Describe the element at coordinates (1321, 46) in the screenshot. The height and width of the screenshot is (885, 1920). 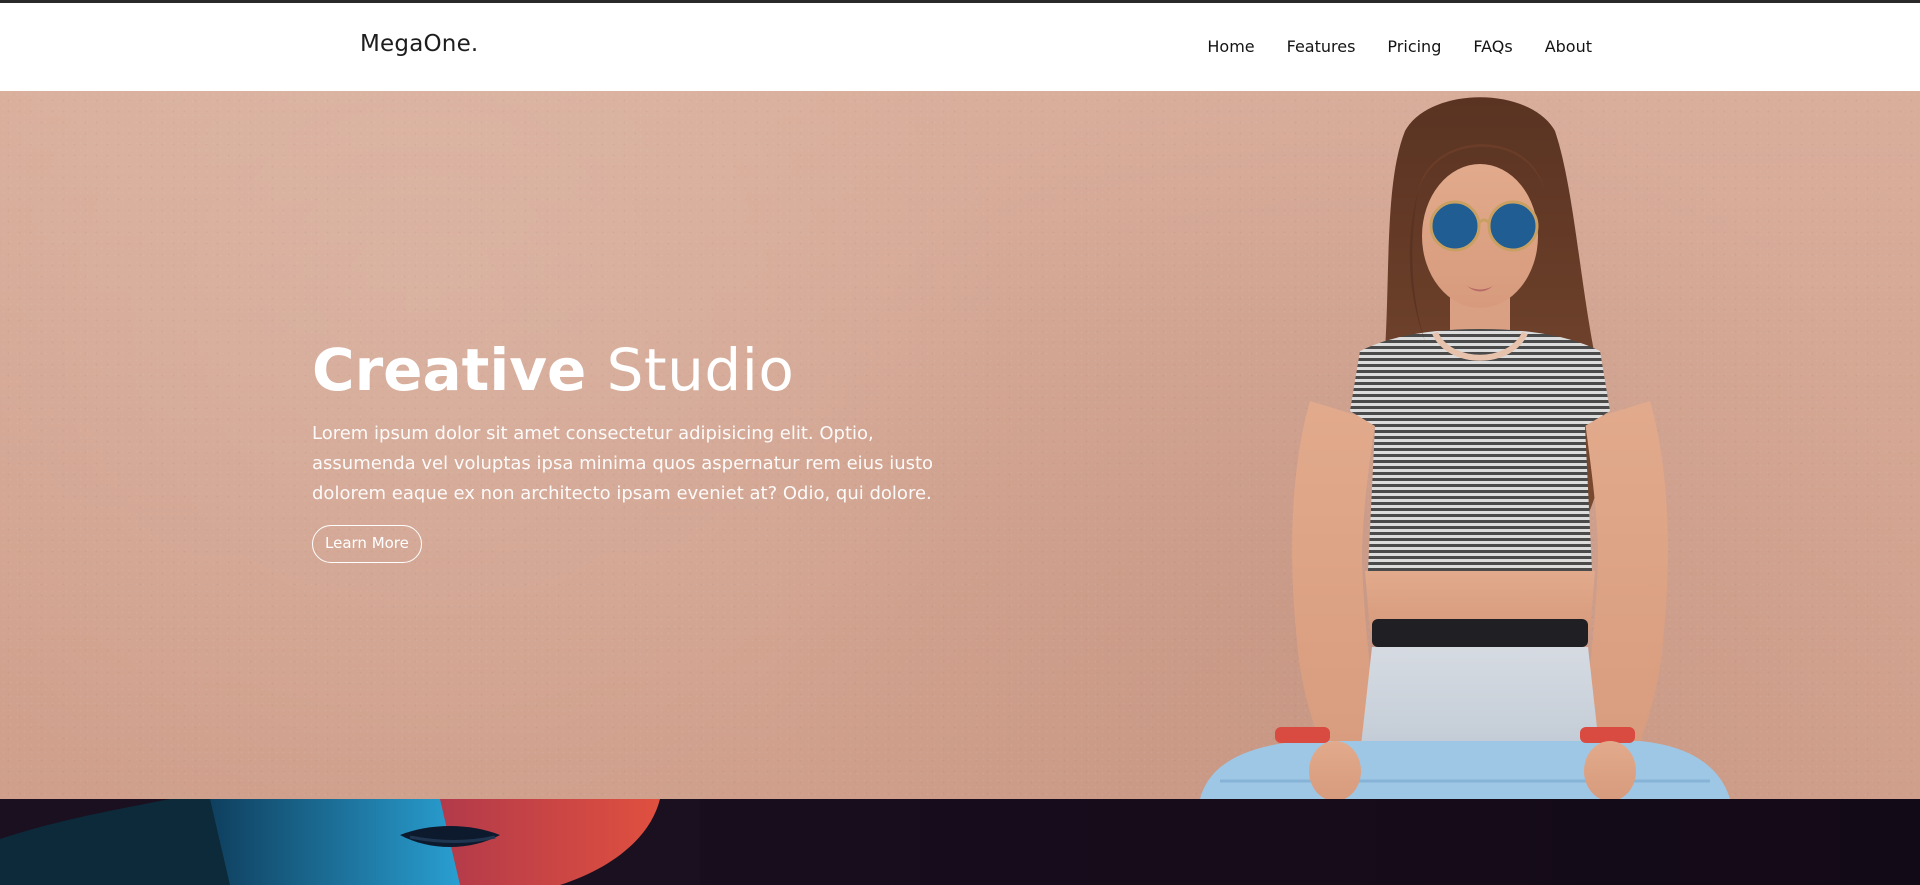
I see `nav-features-link: Features` at that location.